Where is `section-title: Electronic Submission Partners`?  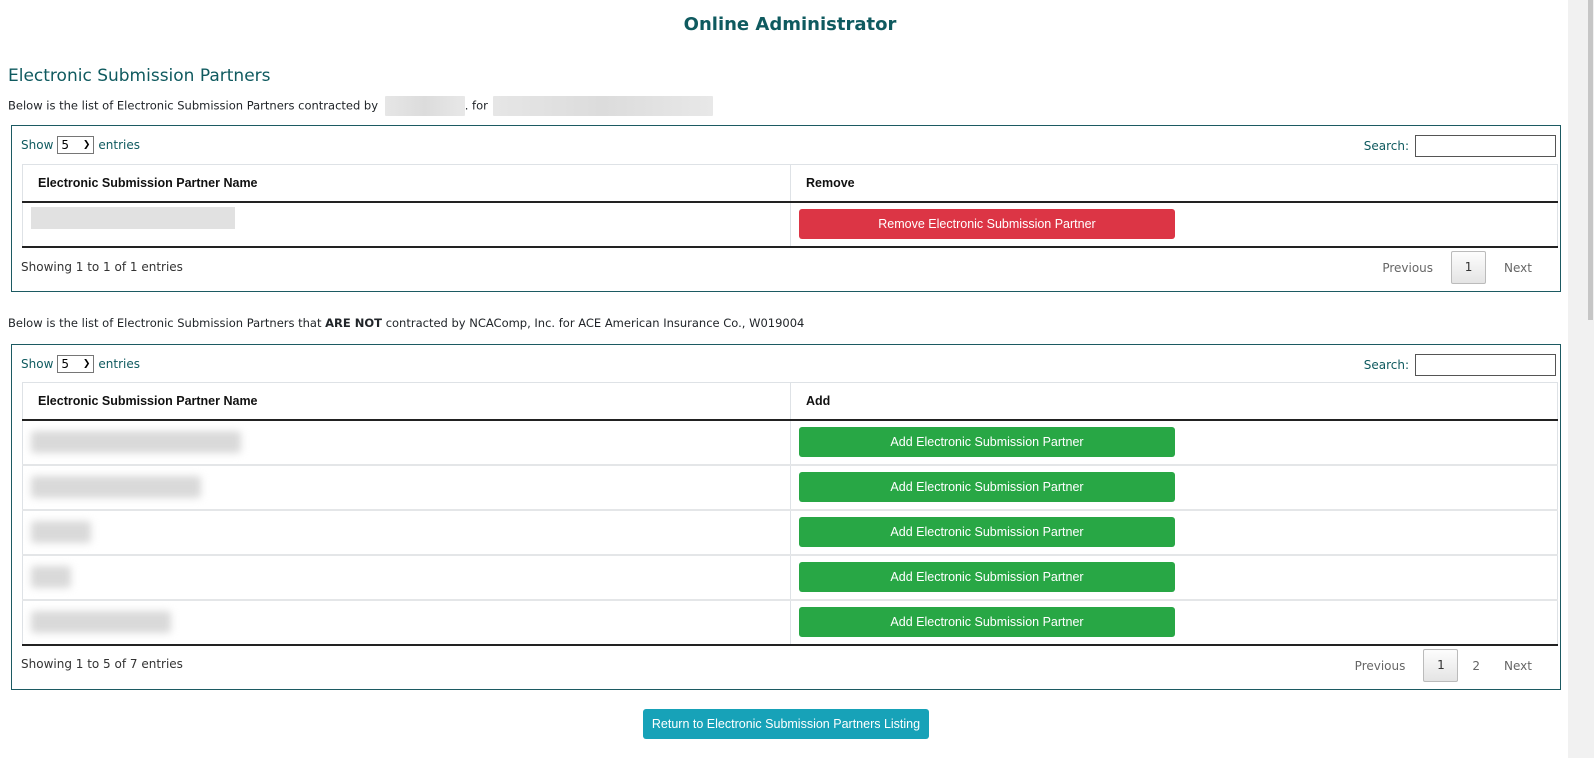 section-title: Electronic Submission Partners is located at coordinates (139, 76).